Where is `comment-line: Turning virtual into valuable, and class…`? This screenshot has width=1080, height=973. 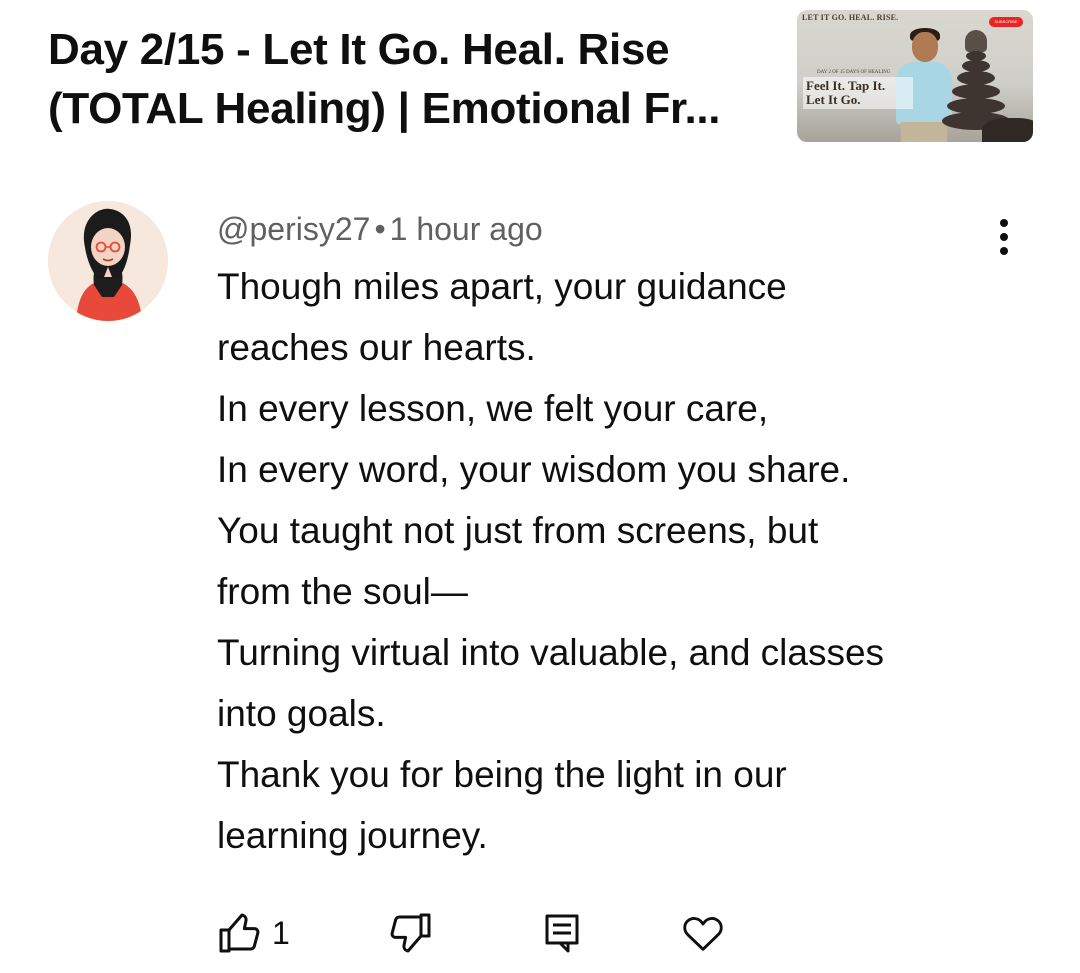 comment-line: Turning virtual into valuable, and class… is located at coordinates (551, 652).